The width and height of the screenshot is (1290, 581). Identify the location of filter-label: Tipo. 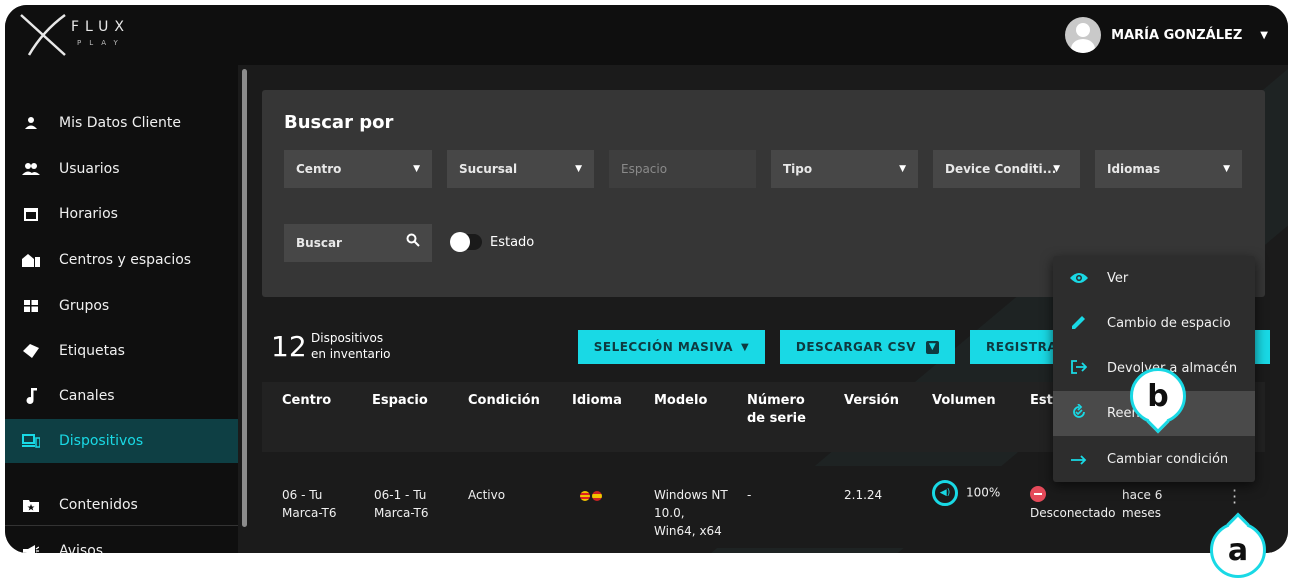
(798, 169).